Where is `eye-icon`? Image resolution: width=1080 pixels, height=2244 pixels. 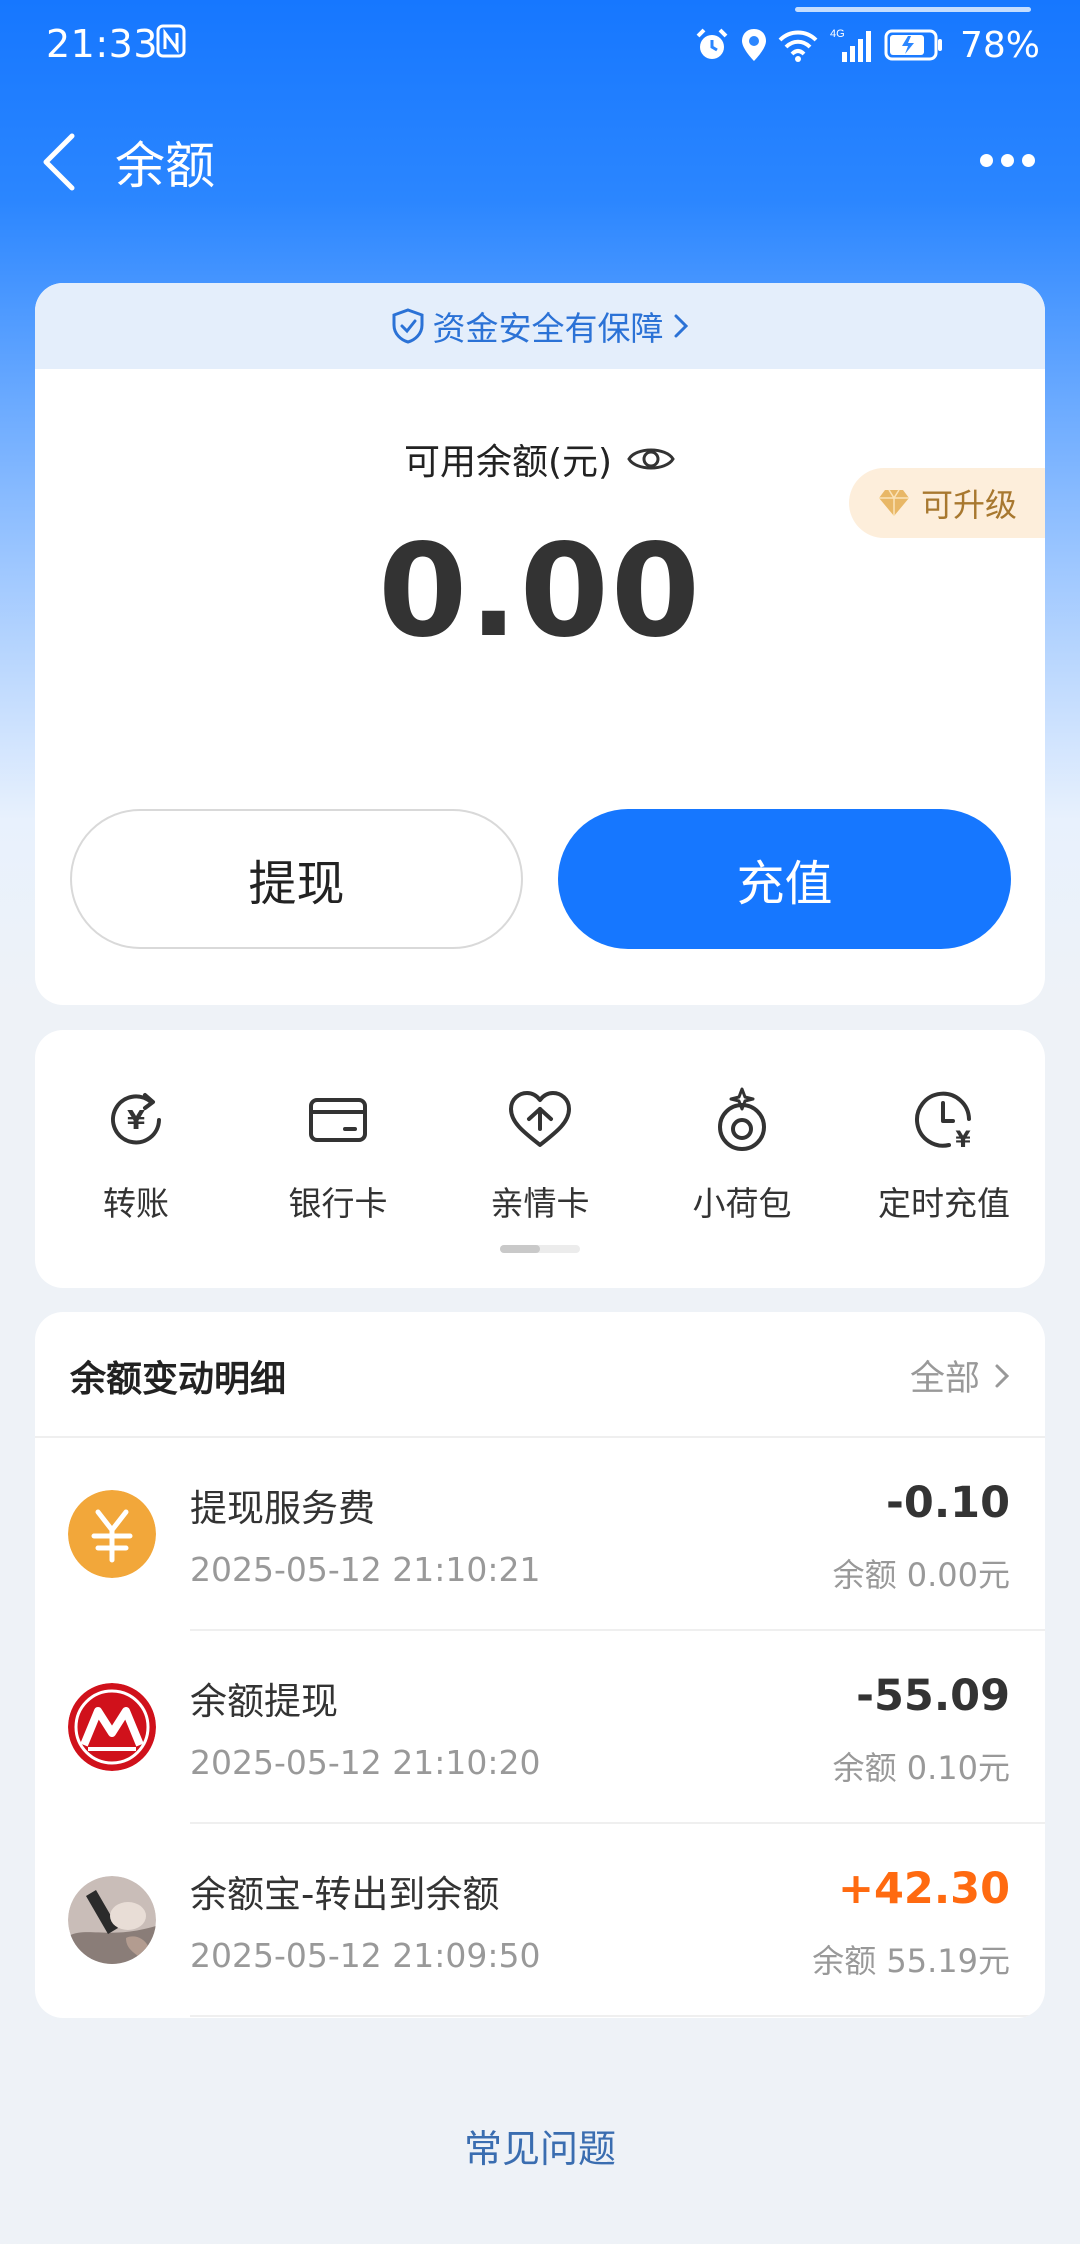 eye-icon is located at coordinates (651, 459).